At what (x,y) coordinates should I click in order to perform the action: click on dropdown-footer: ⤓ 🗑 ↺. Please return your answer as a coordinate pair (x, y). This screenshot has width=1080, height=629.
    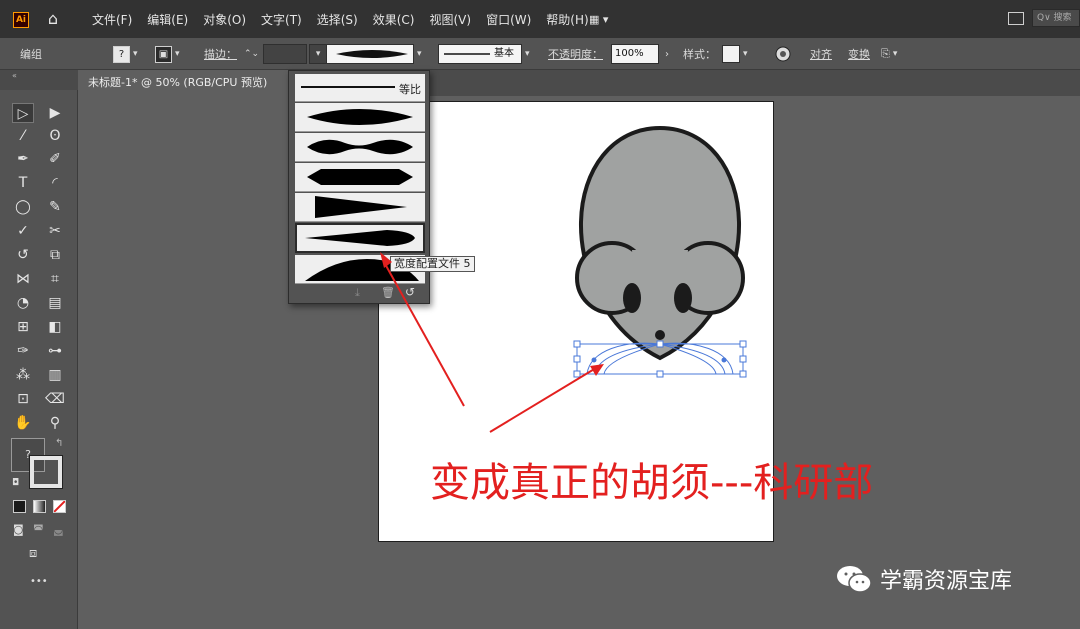
    Looking at the image, I should click on (359, 293).